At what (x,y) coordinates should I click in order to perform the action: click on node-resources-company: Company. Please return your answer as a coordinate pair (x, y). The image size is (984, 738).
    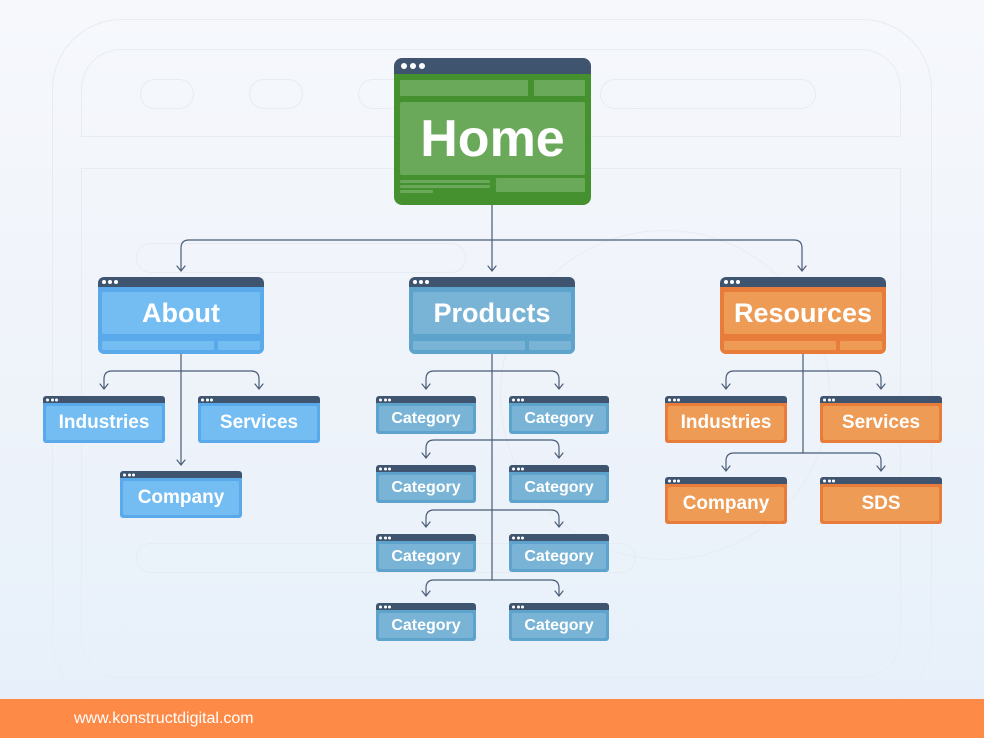
    Looking at the image, I should click on (726, 500).